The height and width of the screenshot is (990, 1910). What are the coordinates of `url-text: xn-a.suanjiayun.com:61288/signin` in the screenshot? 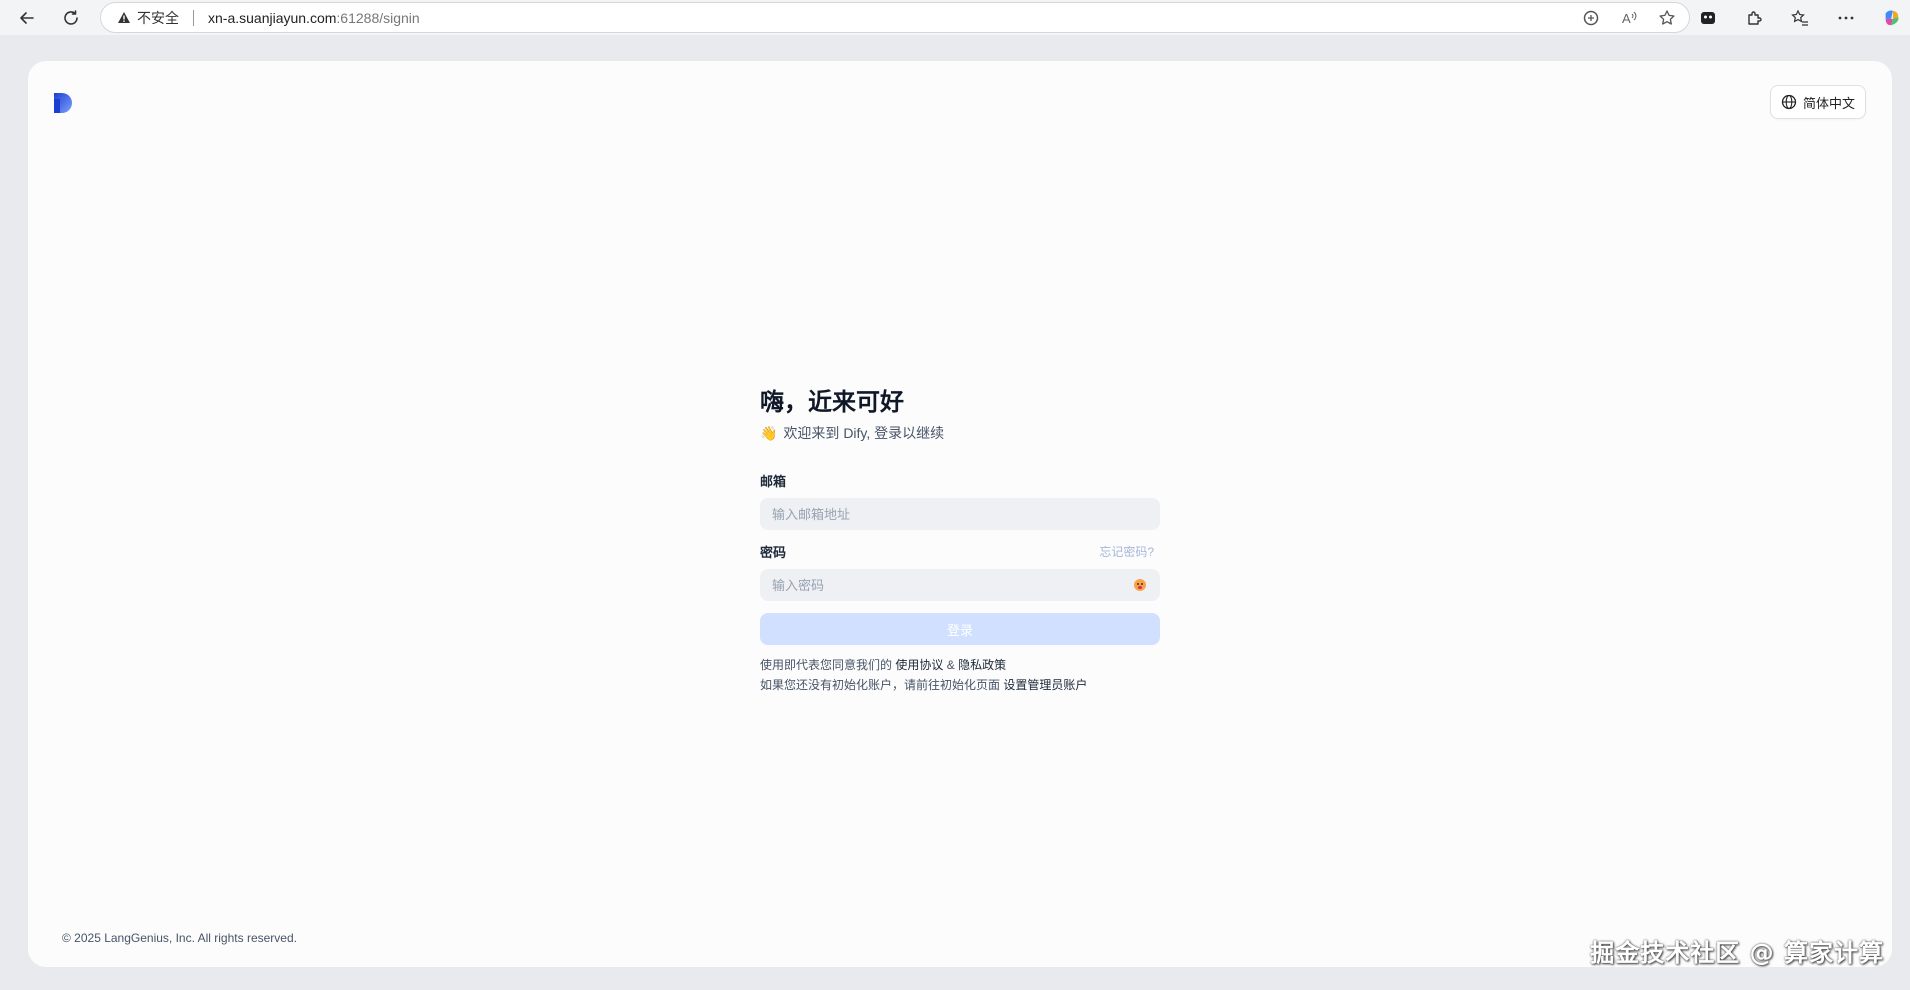 It's located at (314, 18).